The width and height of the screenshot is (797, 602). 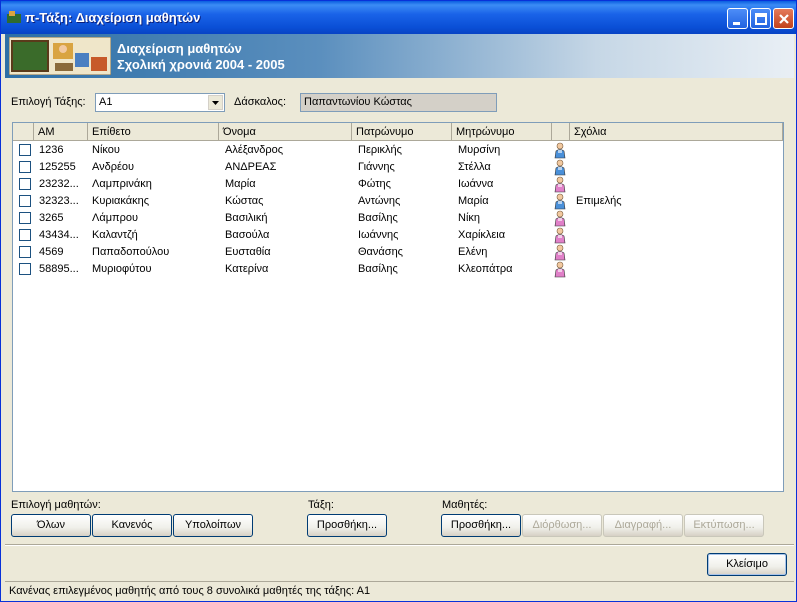 What do you see at coordinates (479, 150) in the screenshot?
I see `cell-mother: Μυρσίνη` at bounding box center [479, 150].